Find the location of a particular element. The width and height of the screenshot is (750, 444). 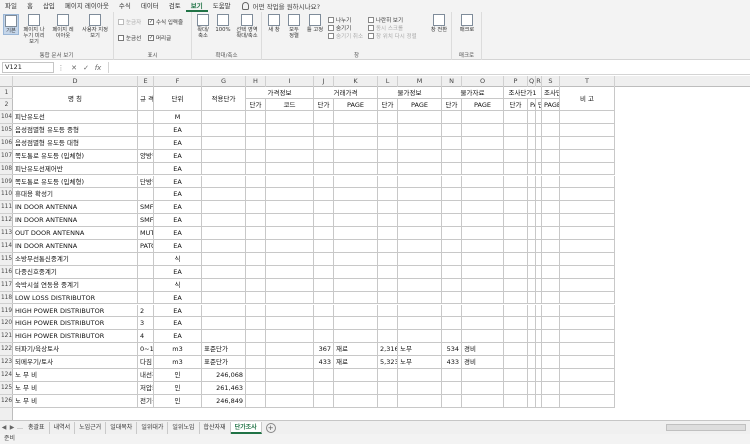

column-header-i: I is located at coordinates (290, 81).